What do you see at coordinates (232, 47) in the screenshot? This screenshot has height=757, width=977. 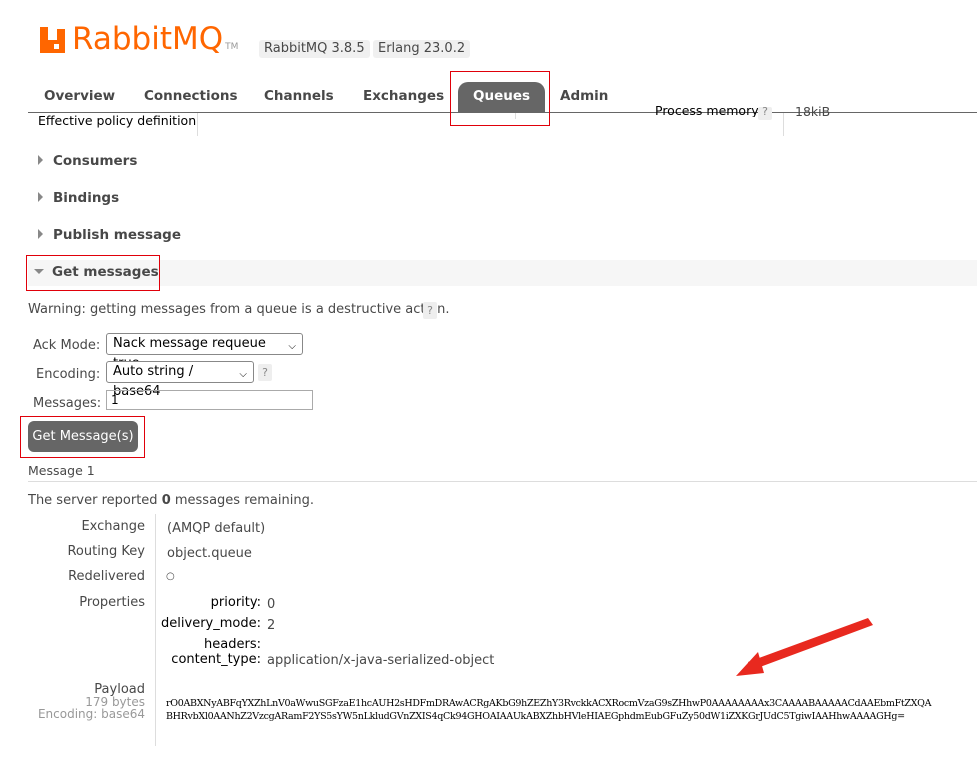 I see `logo-trademark: TM` at bounding box center [232, 47].